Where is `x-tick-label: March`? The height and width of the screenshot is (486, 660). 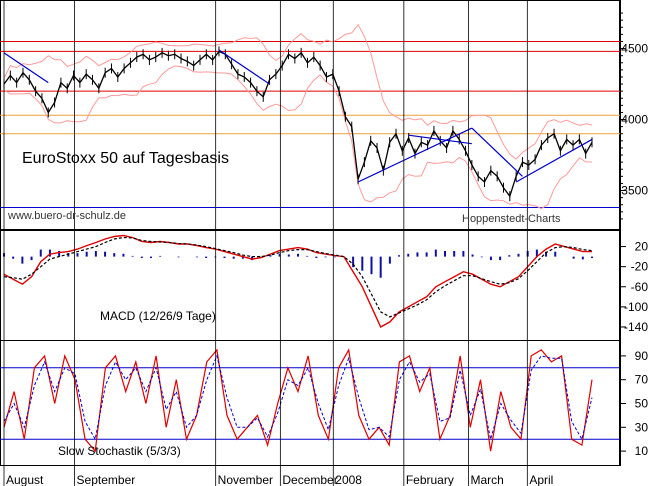 x-tick-label: March is located at coordinates (487, 479).